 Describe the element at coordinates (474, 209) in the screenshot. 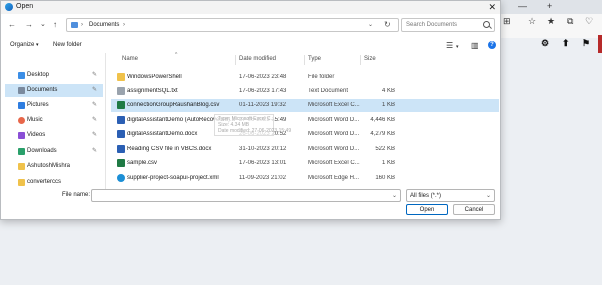

I see `cancel-button: Cancel` at that location.